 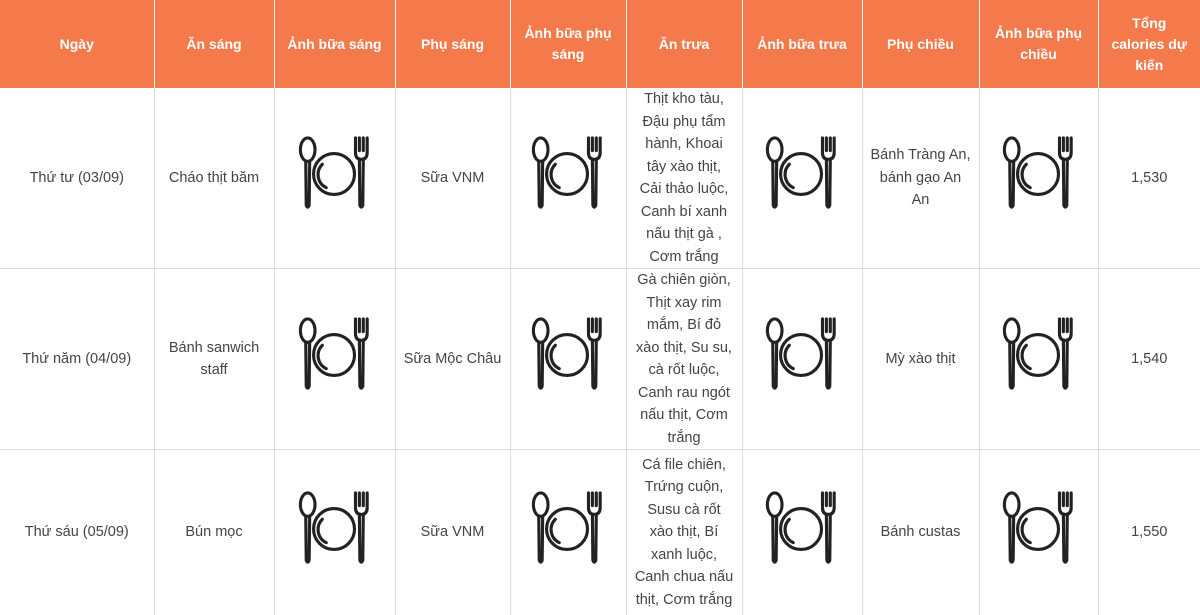 What do you see at coordinates (568, 44) in the screenshot?
I see `header-morning-snack-photo: Ảnh bữa phụ sáng` at bounding box center [568, 44].